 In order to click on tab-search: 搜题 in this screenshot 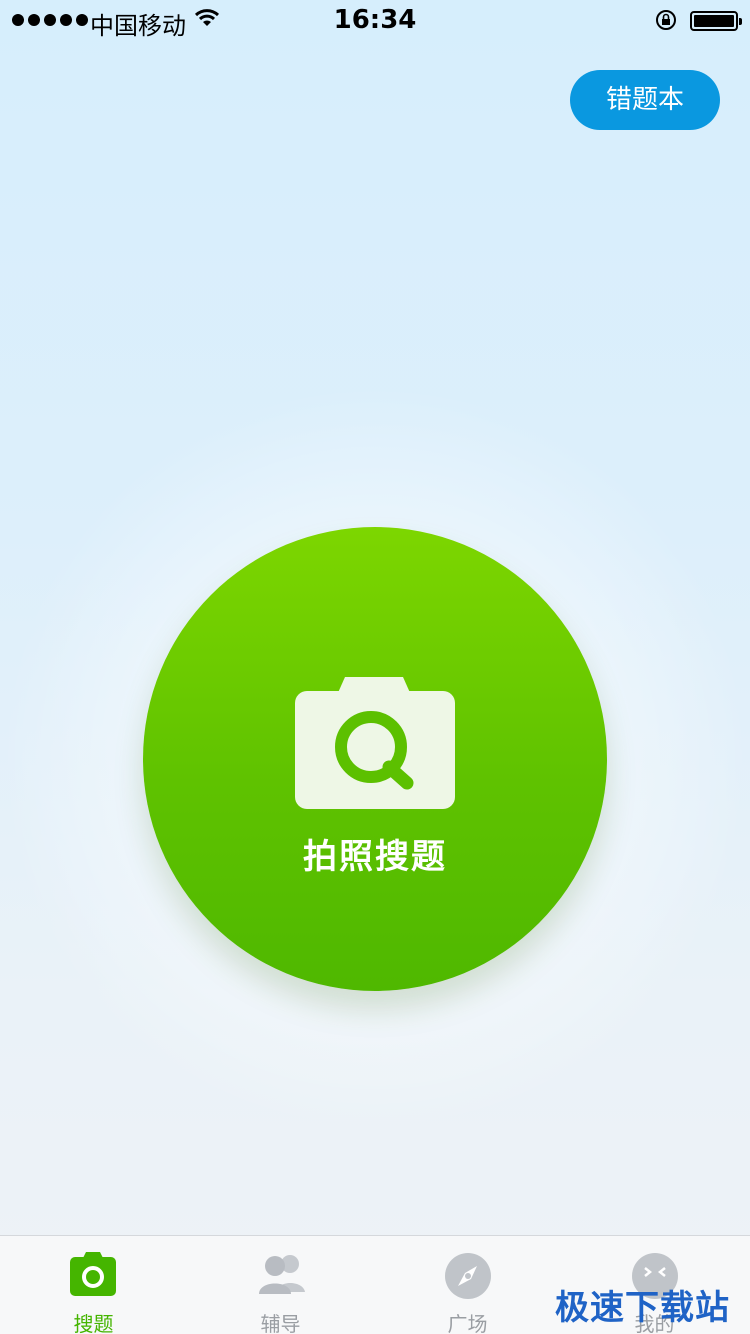, I will do `click(93, 1285)`.